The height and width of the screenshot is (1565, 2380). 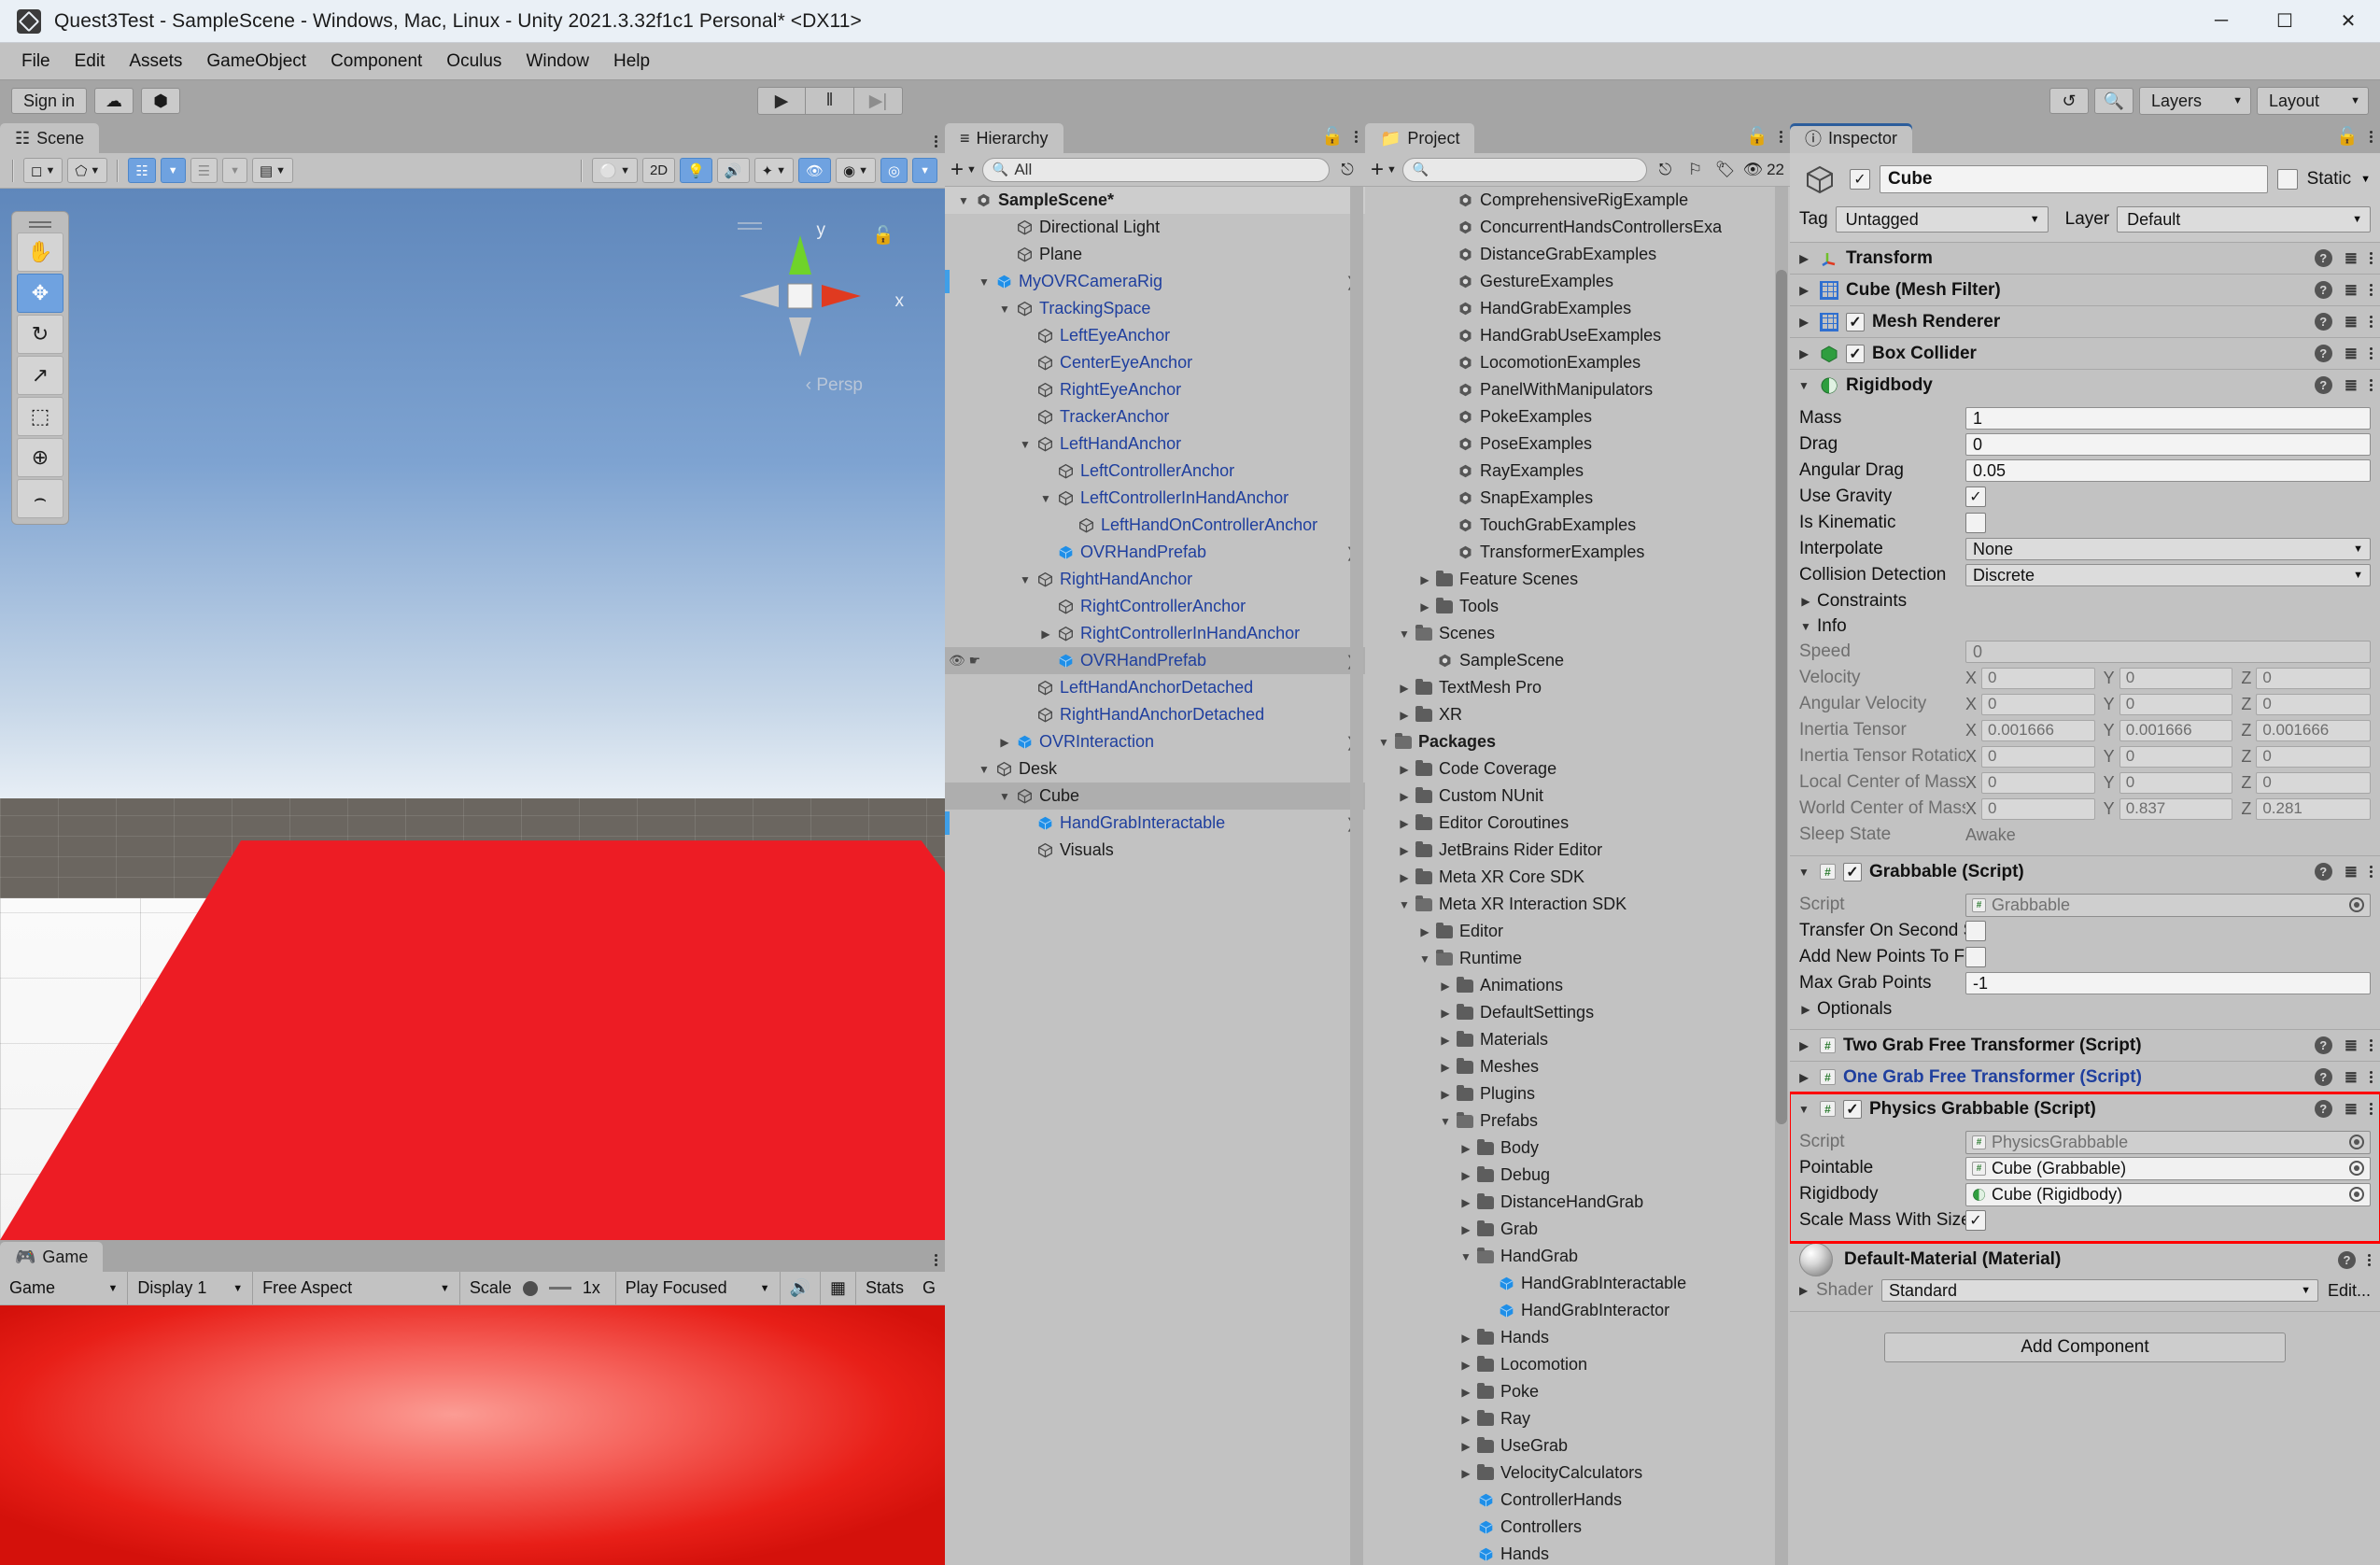 I want to click on tools-drag-handle, so click(x=40, y=224).